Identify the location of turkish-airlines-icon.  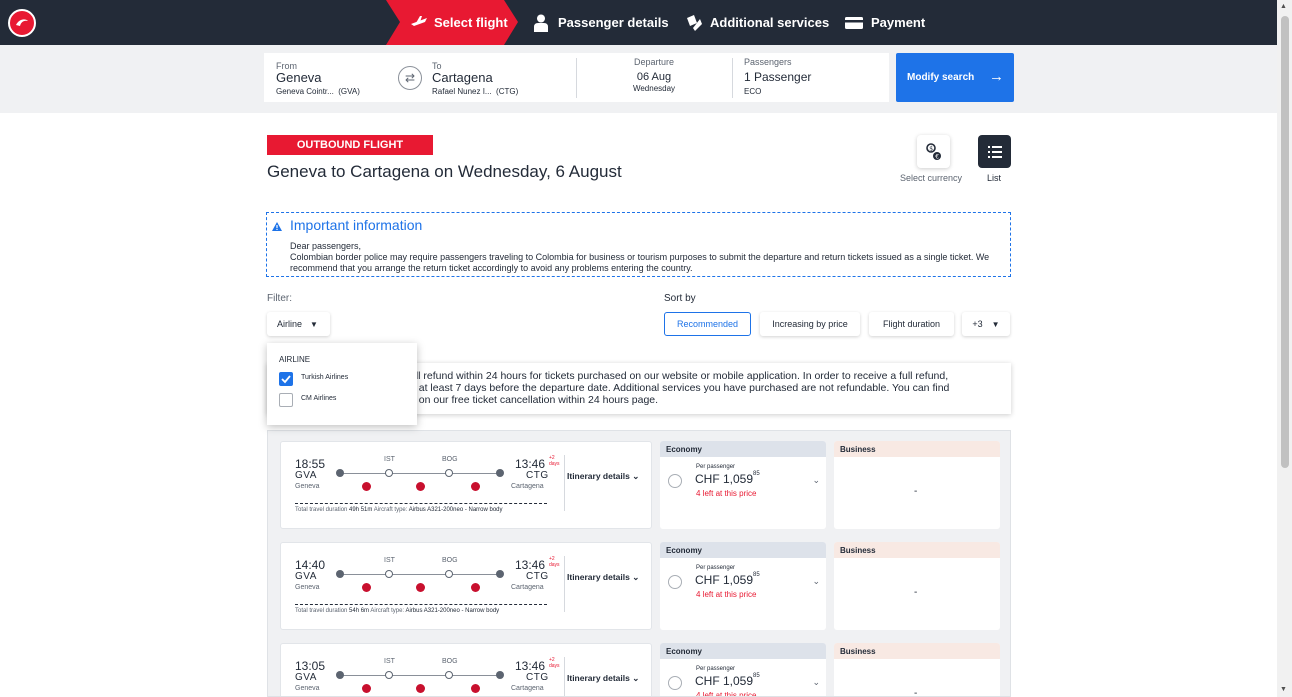
(475, 486).